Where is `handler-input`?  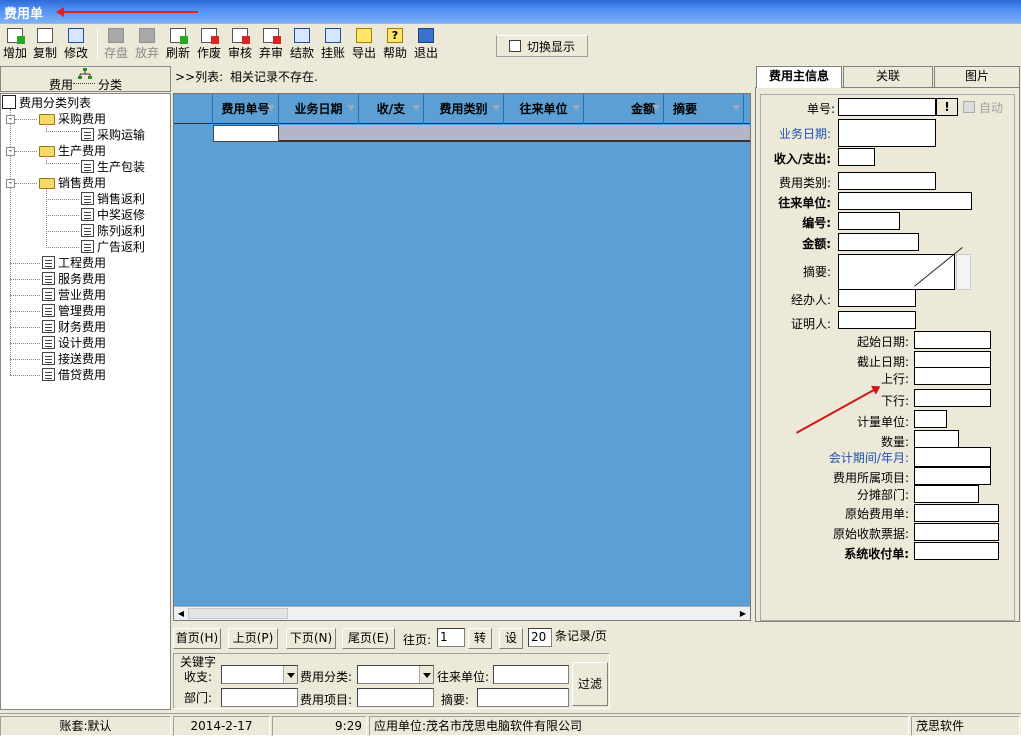
handler-input is located at coordinates (877, 298).